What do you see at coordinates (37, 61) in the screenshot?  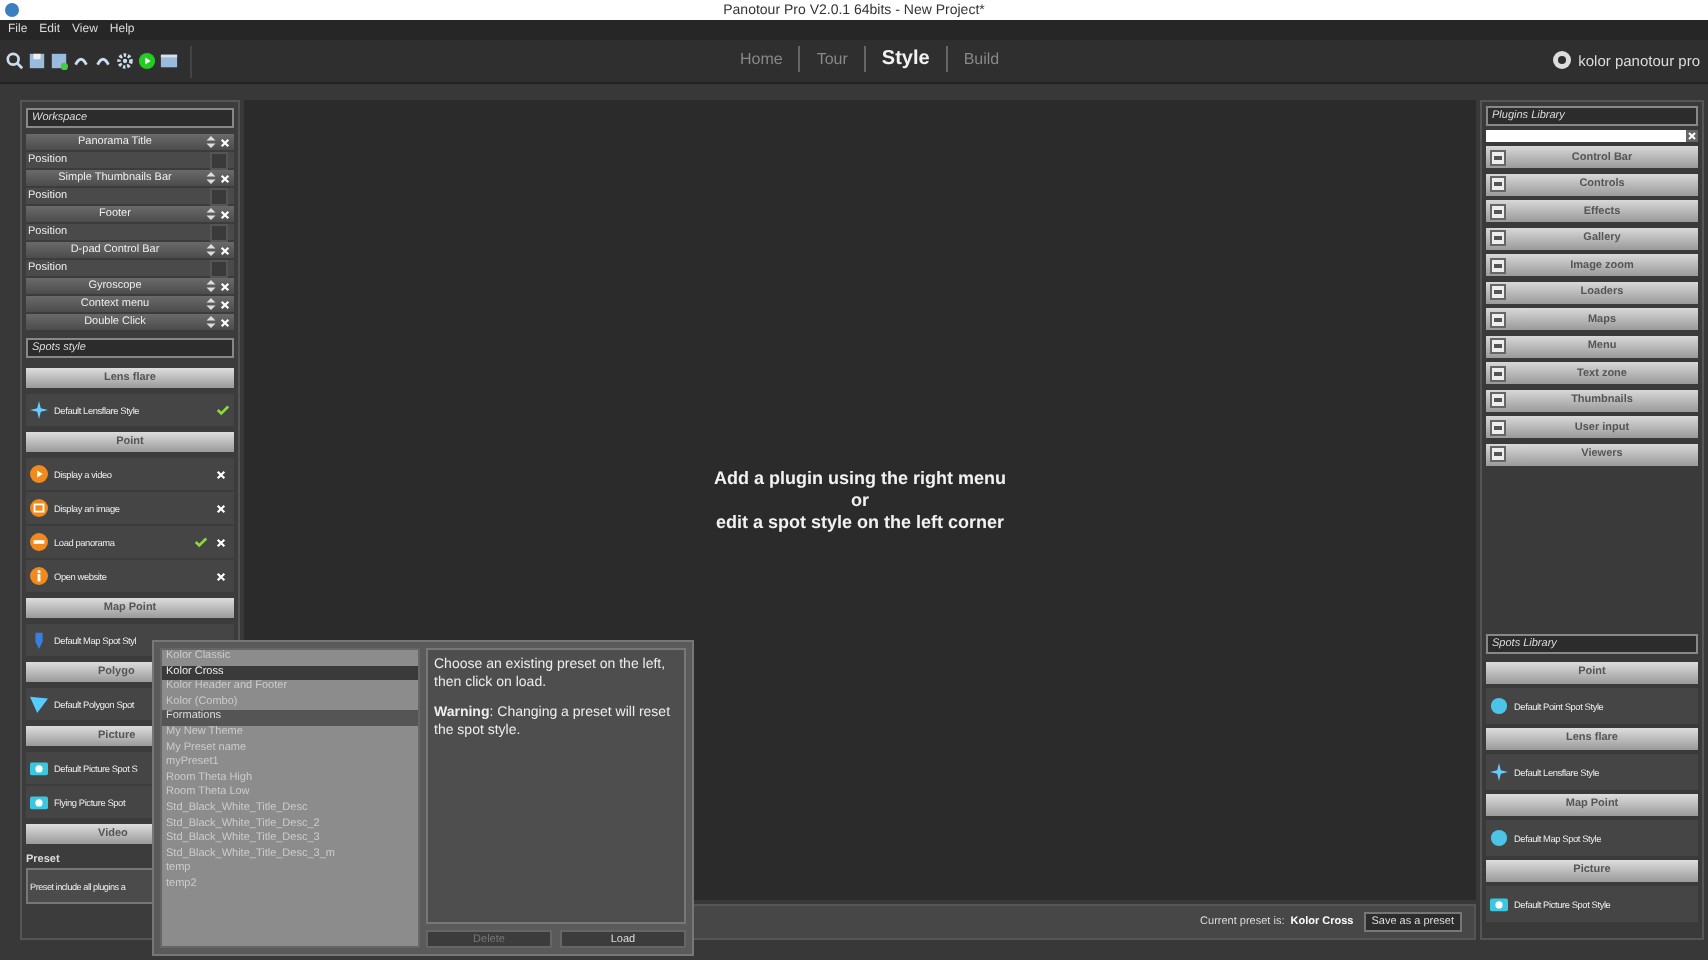 I see `save-icon` at bounding box center [37, 61].